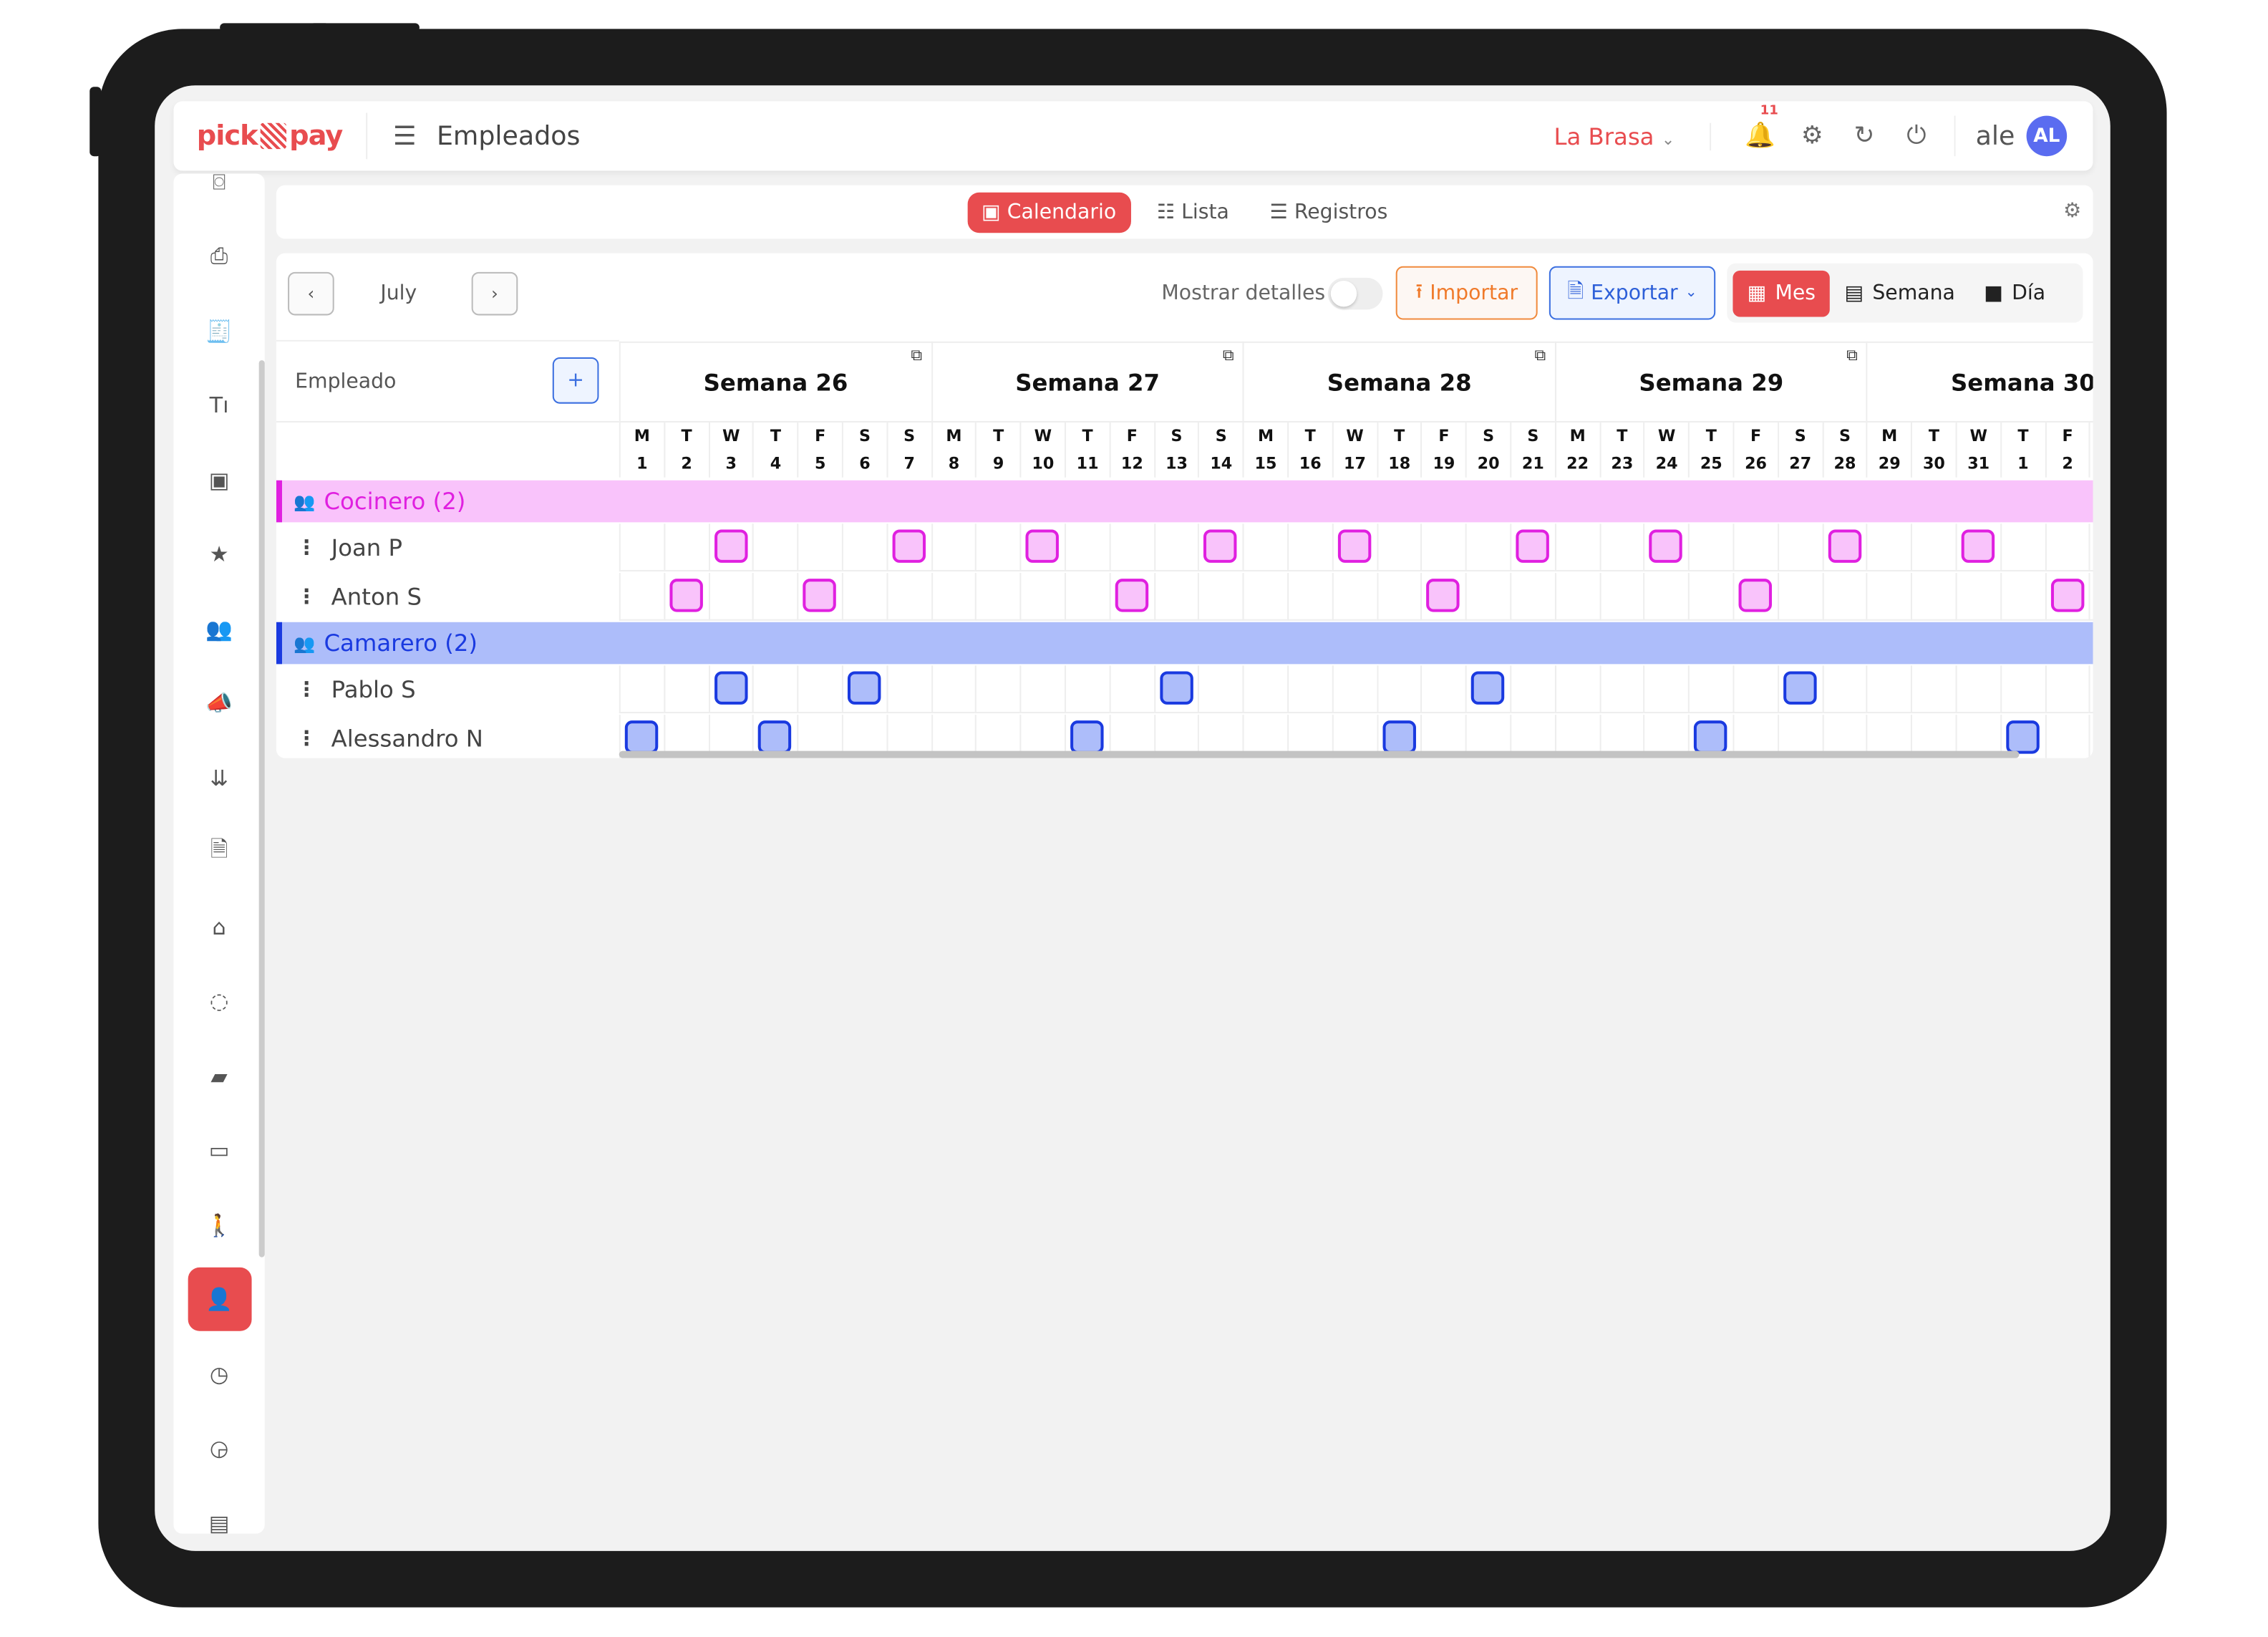 The height and width of the screenshot is (1637, 2268). I want to click on megaphone-icon: 📣, so click(219, 703).